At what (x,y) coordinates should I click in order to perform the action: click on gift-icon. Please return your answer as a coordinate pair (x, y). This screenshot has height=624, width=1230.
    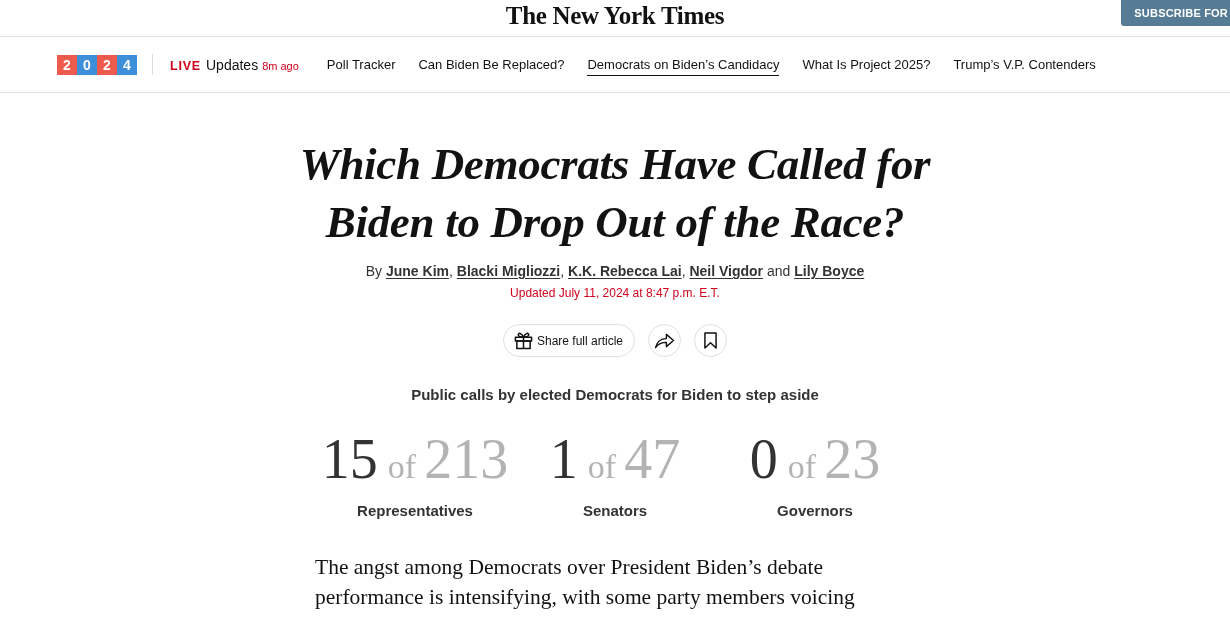
    Looking at the image, I should click on (523, 340).